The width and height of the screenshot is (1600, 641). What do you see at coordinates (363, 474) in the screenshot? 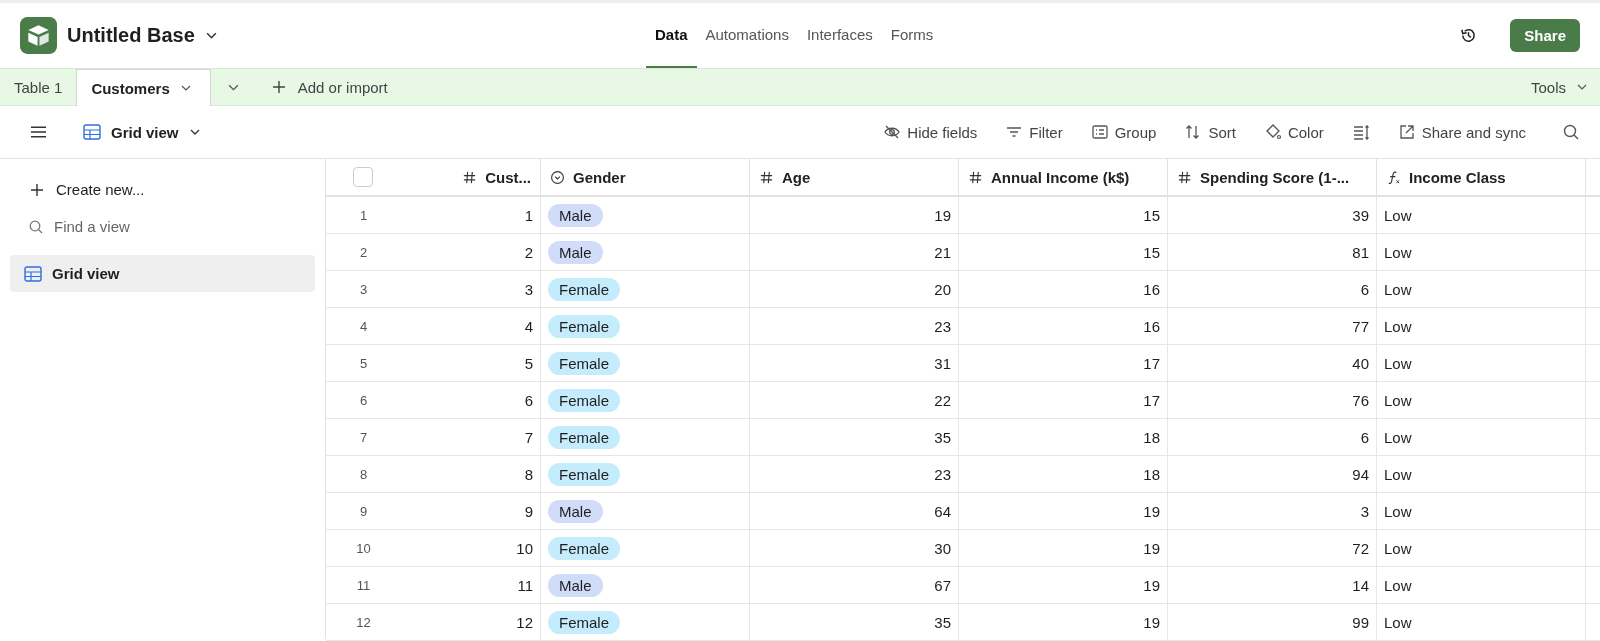
I see `row-number: 8` at bounding box center [363, 474].